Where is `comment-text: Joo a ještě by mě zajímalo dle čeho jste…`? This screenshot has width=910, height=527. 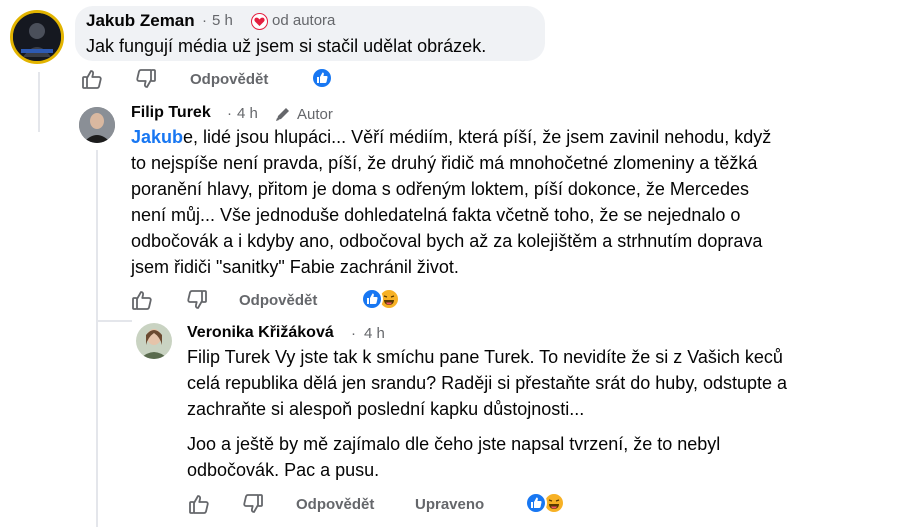
comment-text: Joo a ještě by mě zajímalo dle čeho jste… is located at coordinates (454, 444).